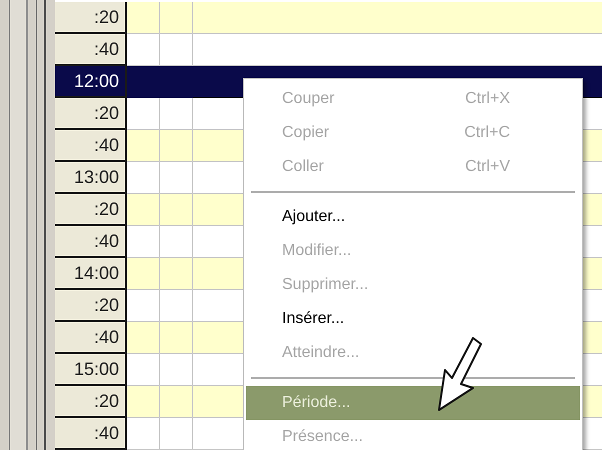 Image resolution: width=602 pixels, height=450 pixels. I want to click on time-cell: 12:00, so click(91, 82).